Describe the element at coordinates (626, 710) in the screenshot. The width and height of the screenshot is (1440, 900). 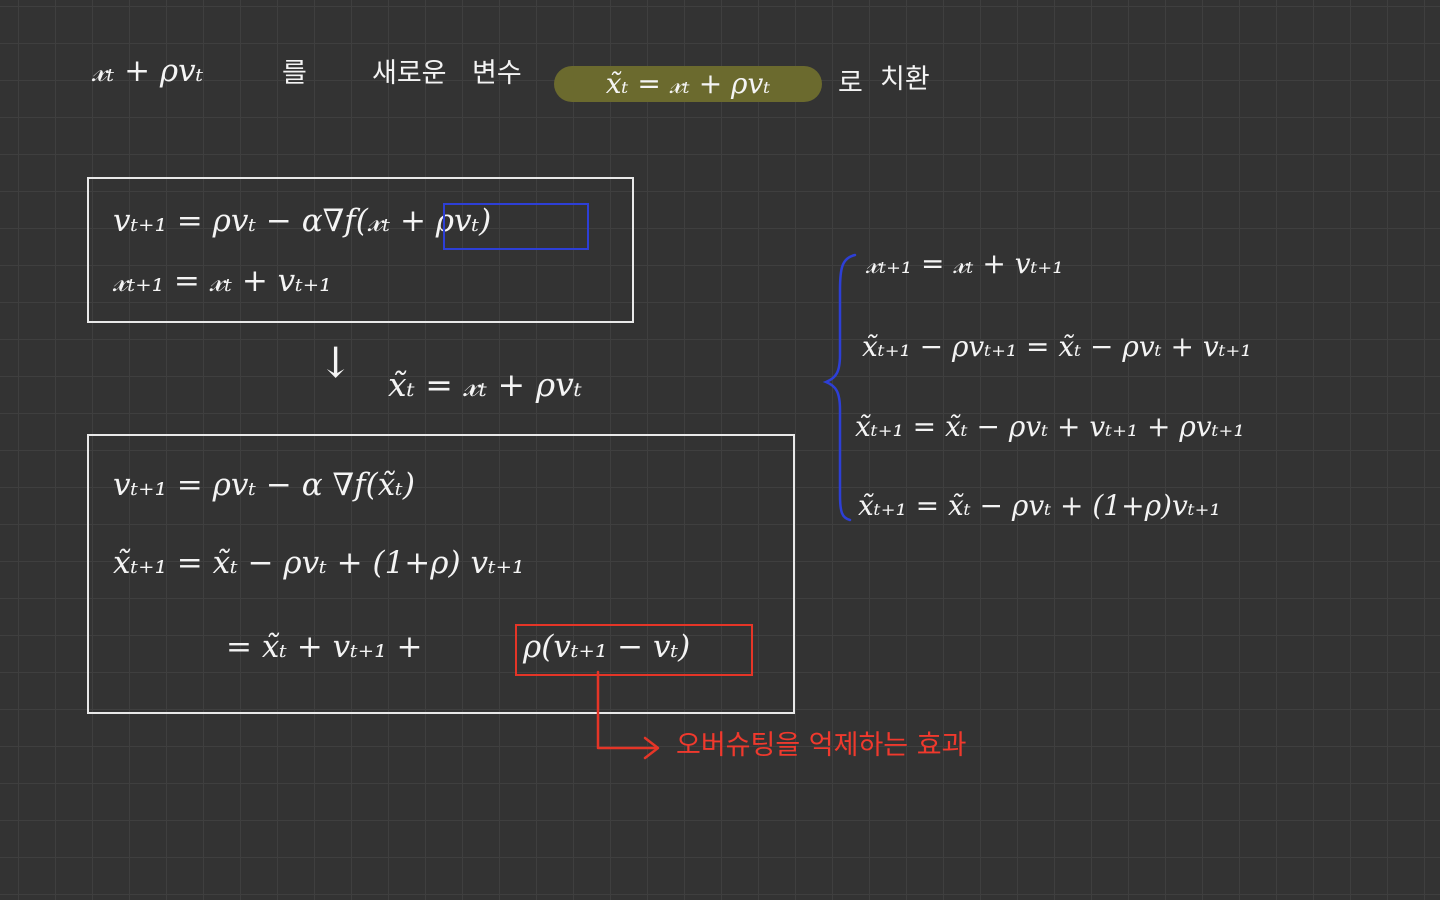
I see `red-connector-arrow` at that location.